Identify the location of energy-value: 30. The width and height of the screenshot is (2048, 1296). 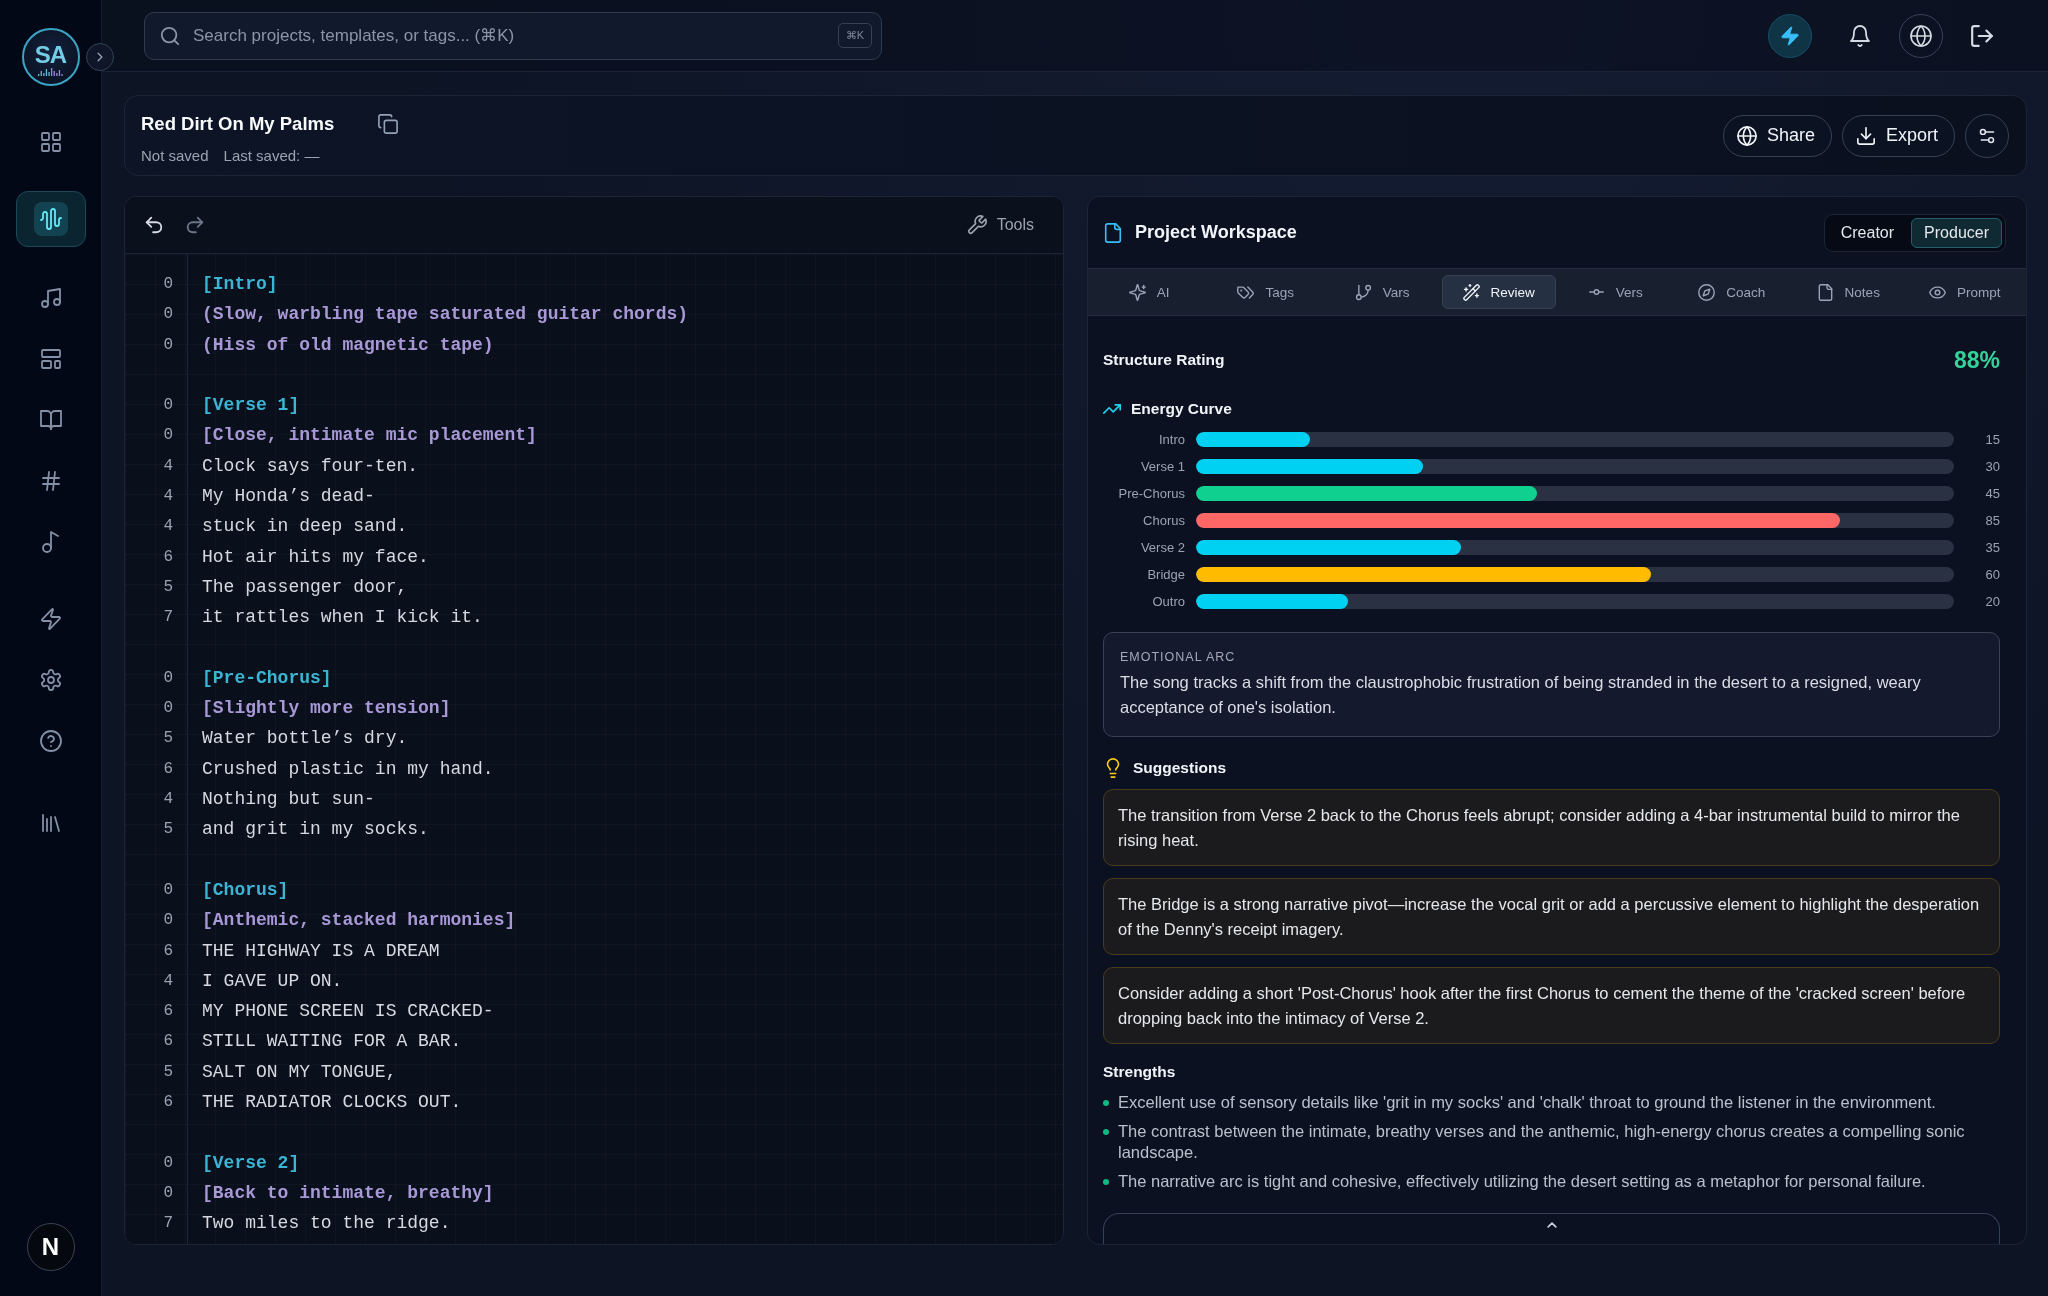
(1992, 466).